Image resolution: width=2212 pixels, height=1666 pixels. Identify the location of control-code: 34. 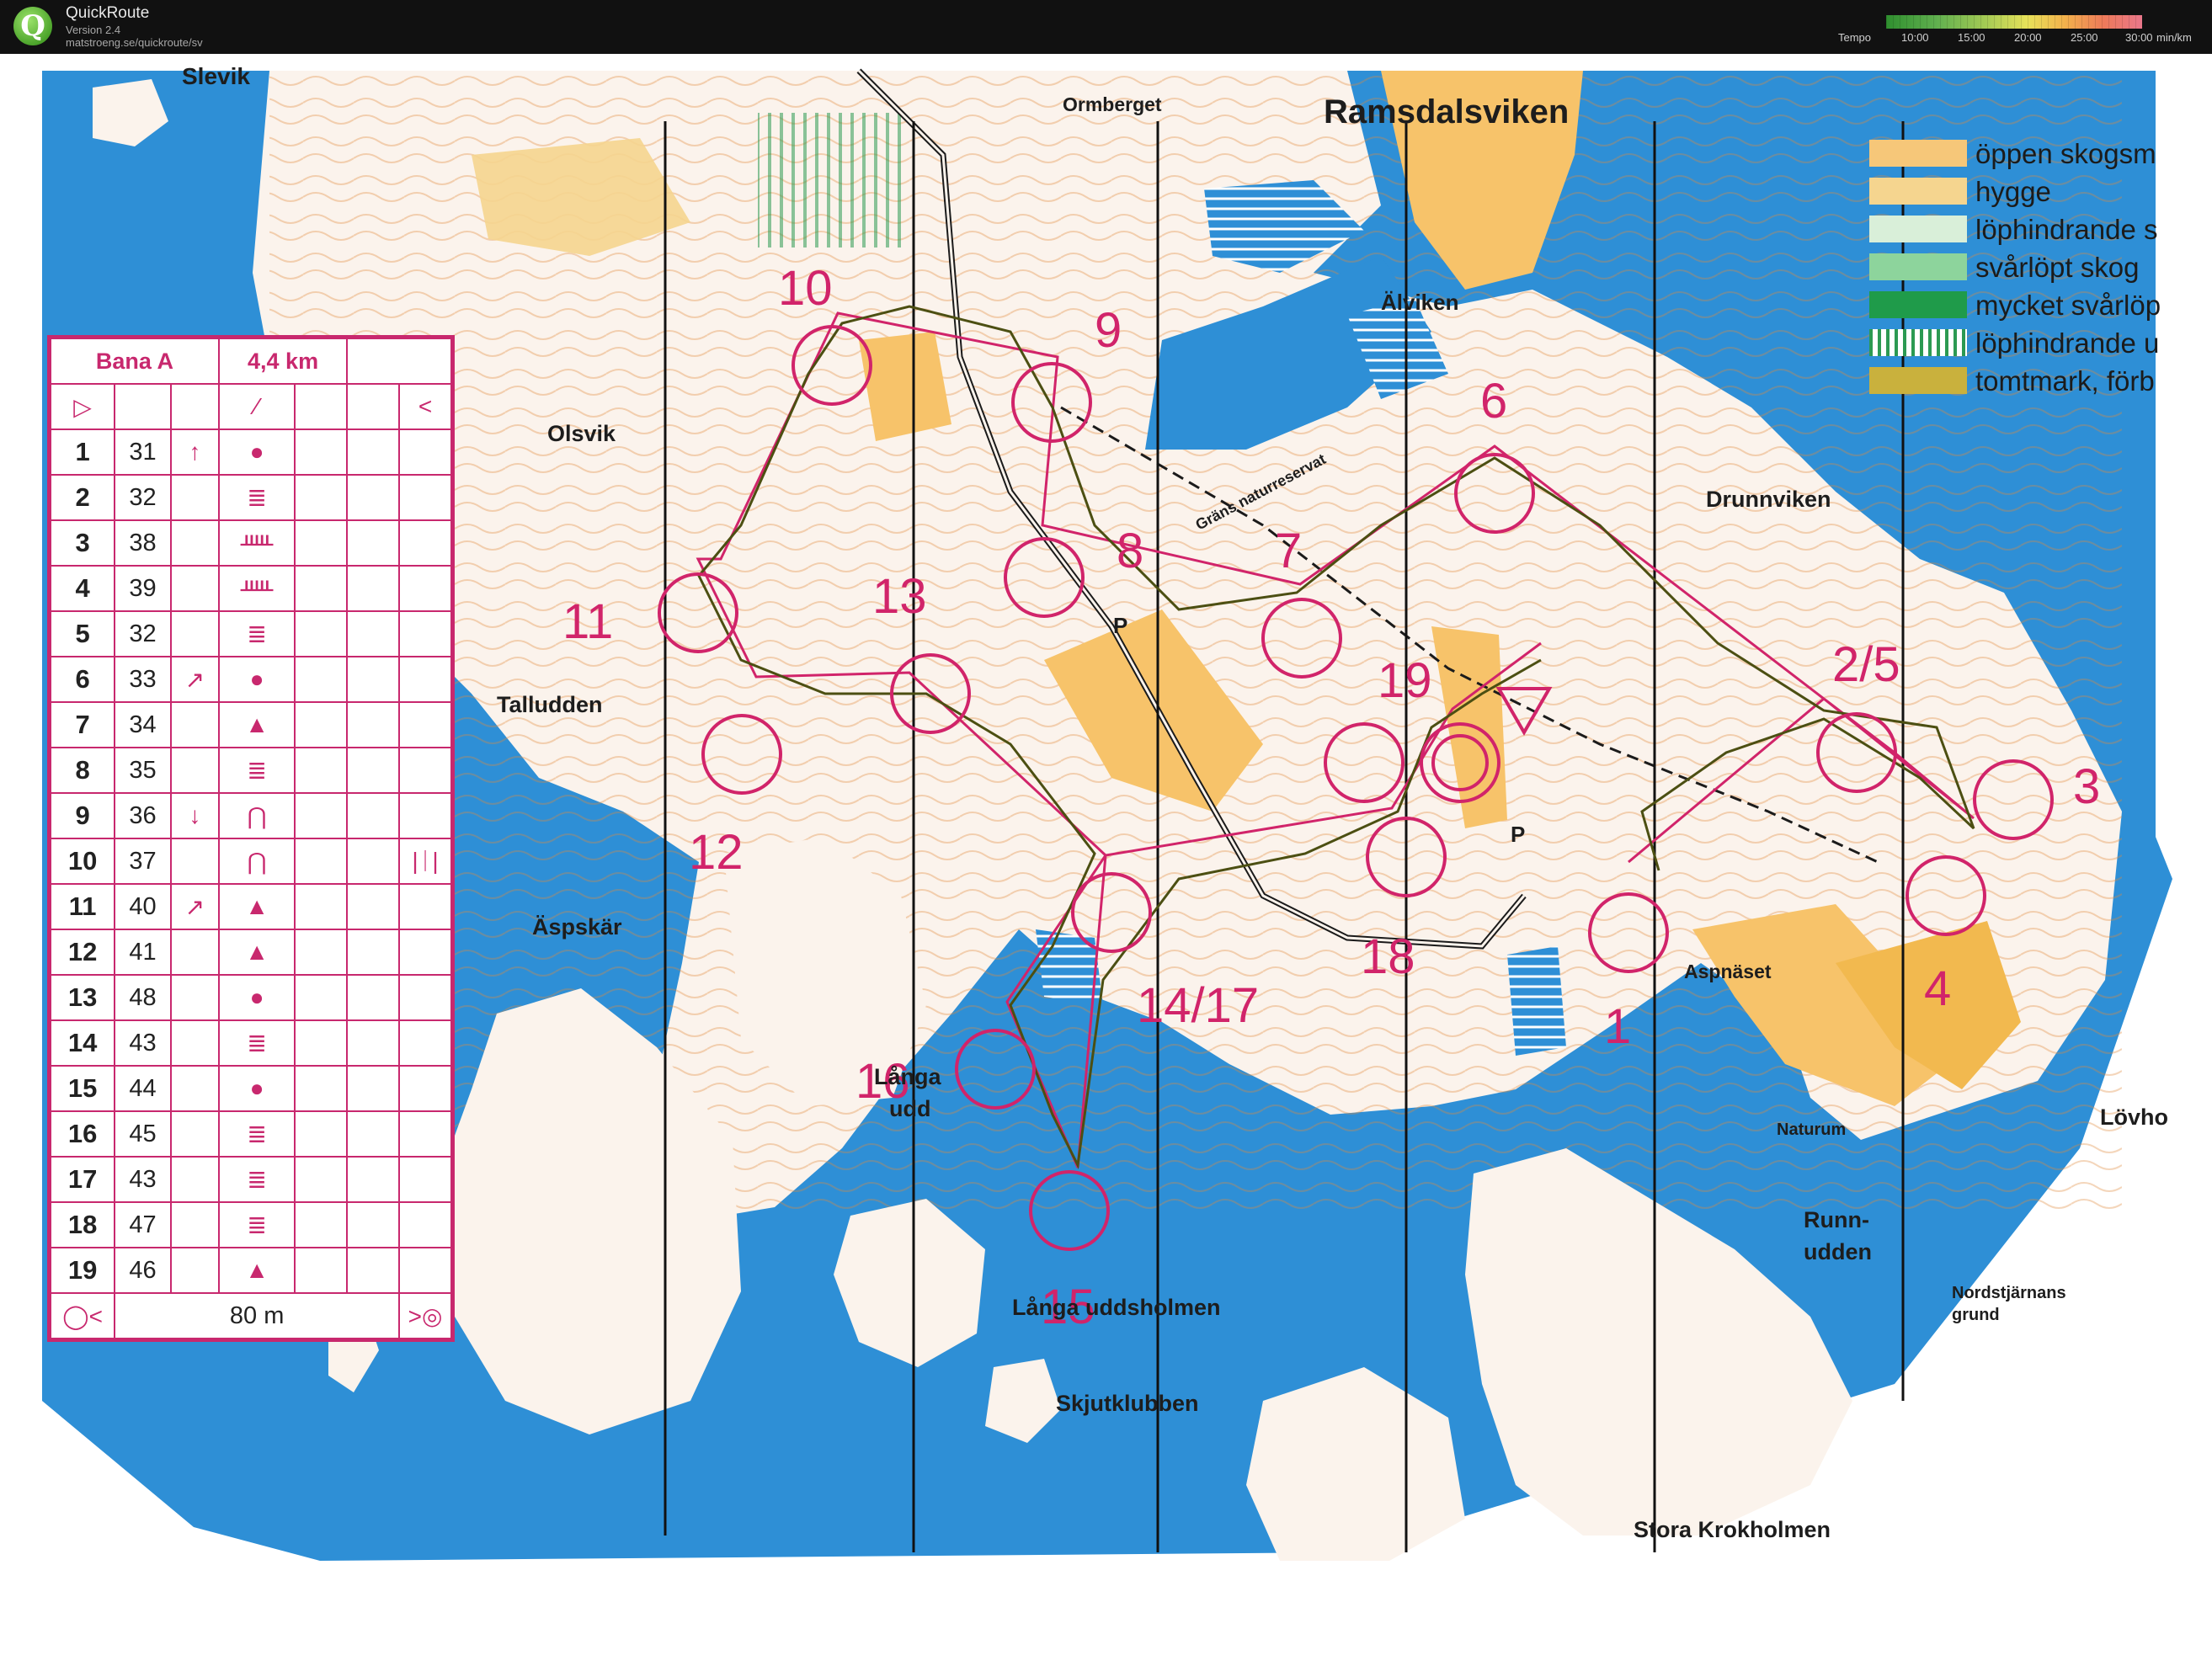
(143, 724).